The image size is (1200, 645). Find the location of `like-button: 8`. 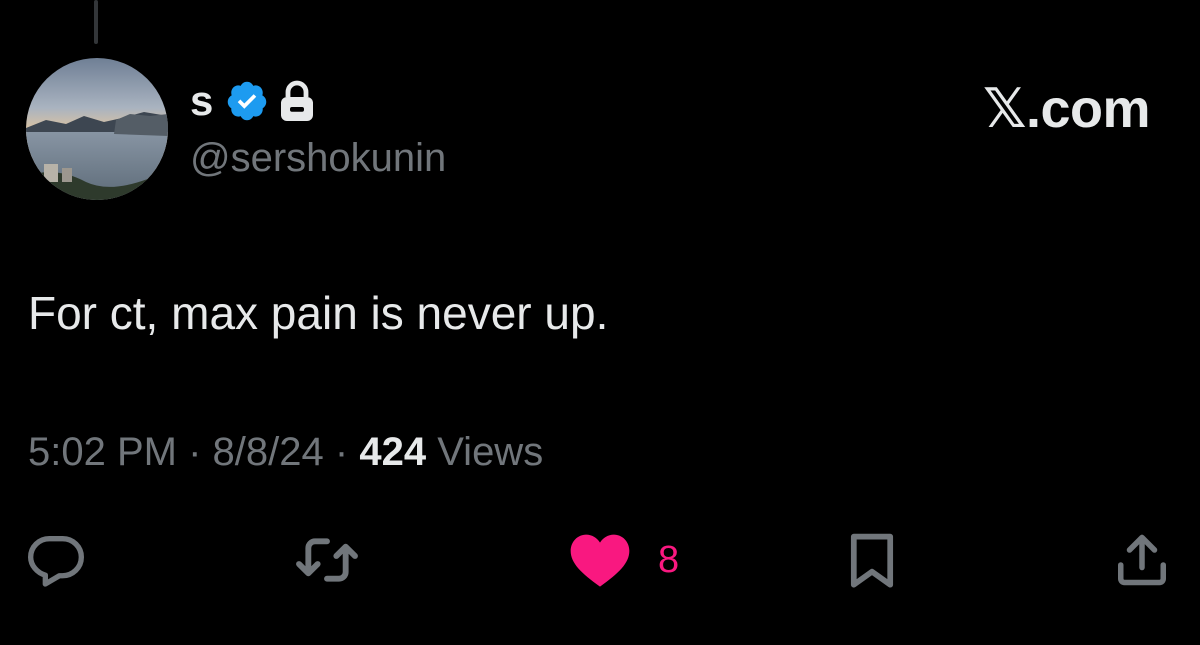

like-button: 8 is located at coordinates (623, 560).